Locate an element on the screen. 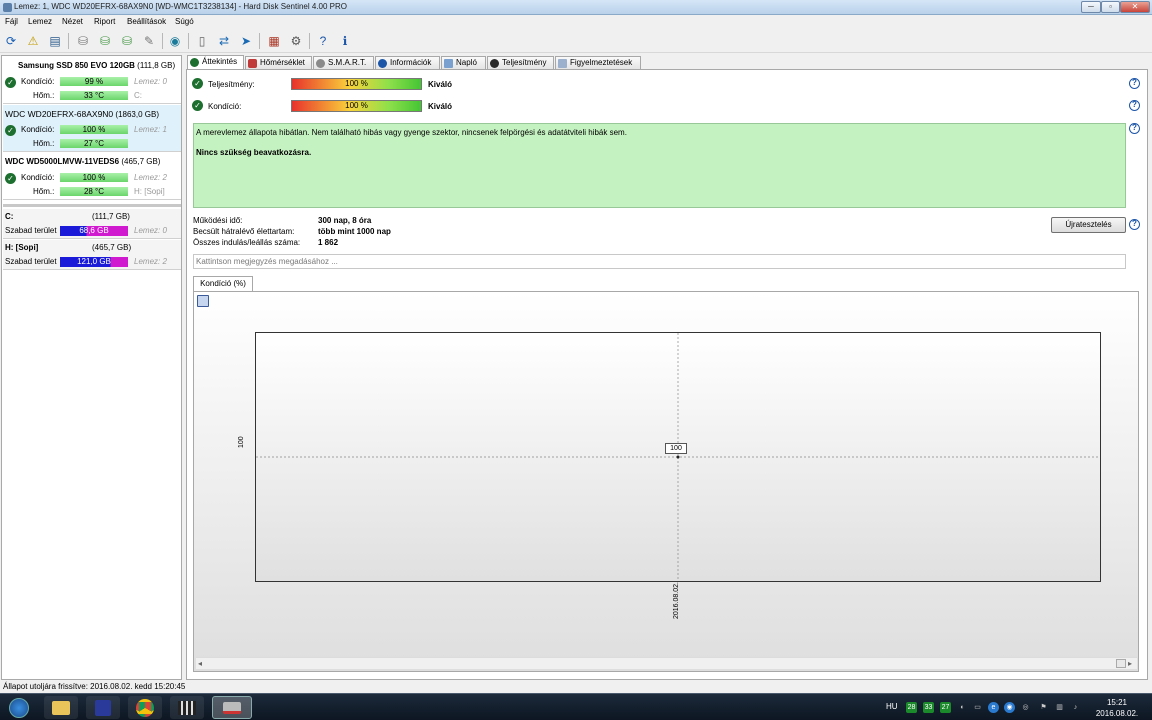 The width and height of the screenshot is (1152, 720). globe-icon: ◉ is located at coordinates (175, 41).